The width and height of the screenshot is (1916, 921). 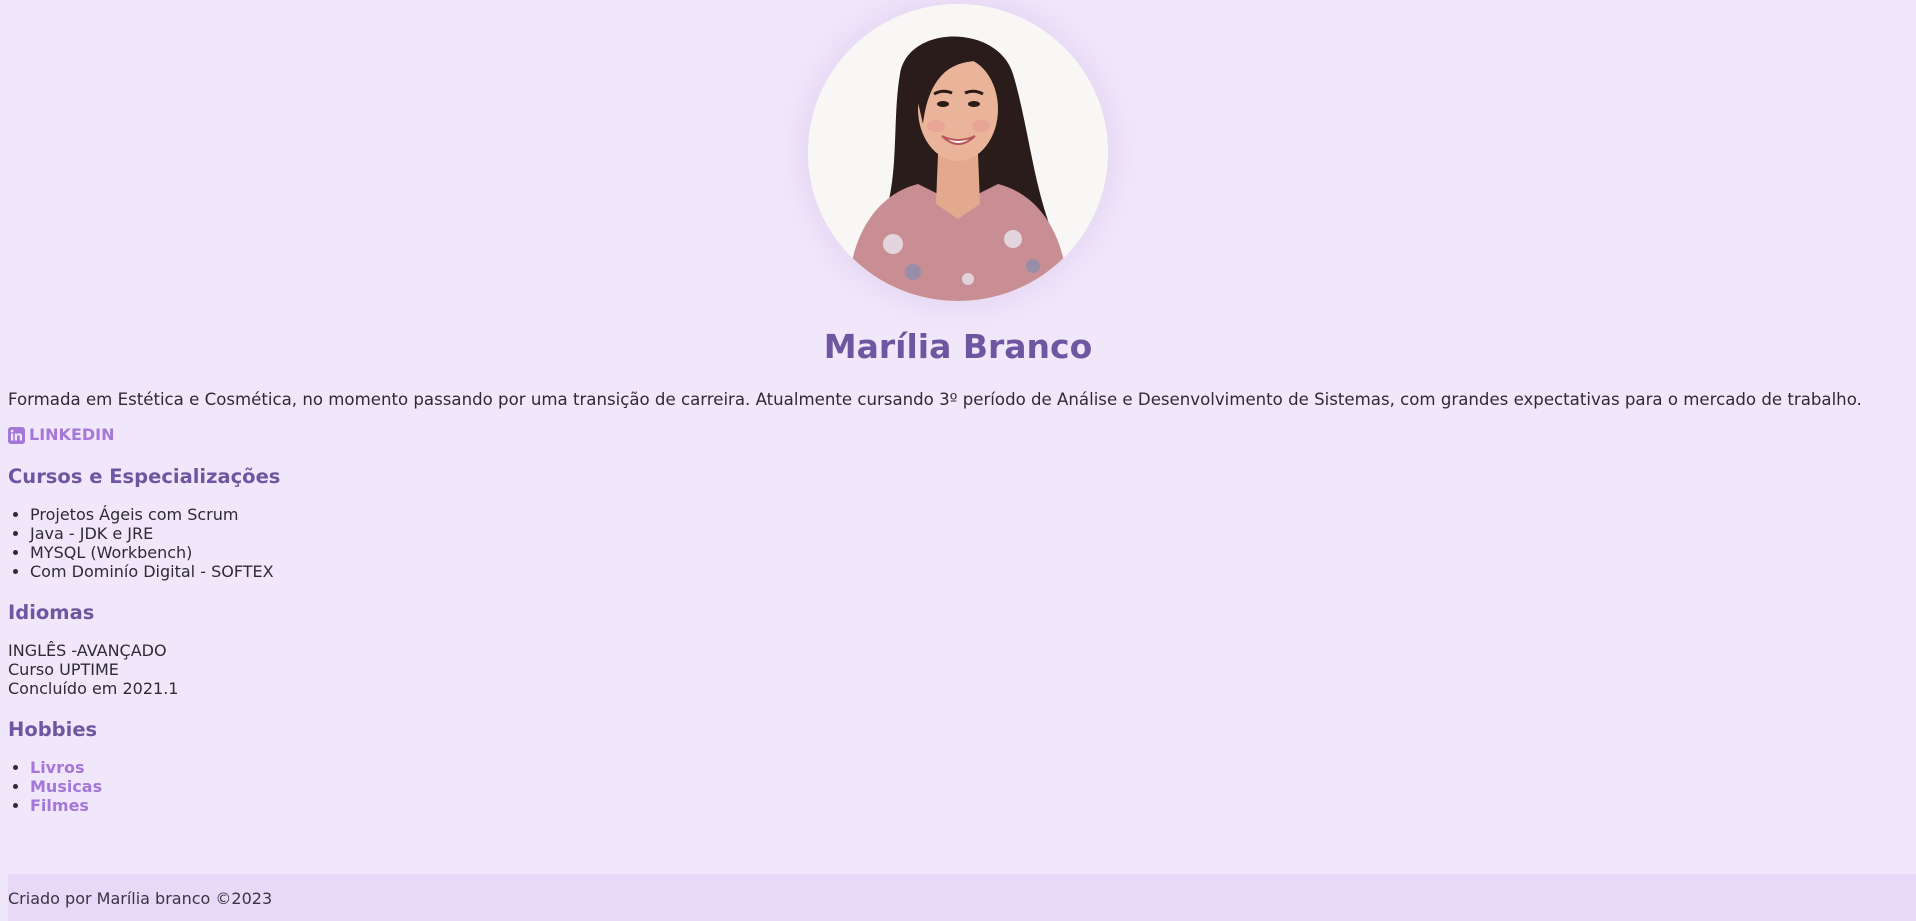 I want to click on language-completion: Concluído em 2021.1, so click(x=93, y=688).